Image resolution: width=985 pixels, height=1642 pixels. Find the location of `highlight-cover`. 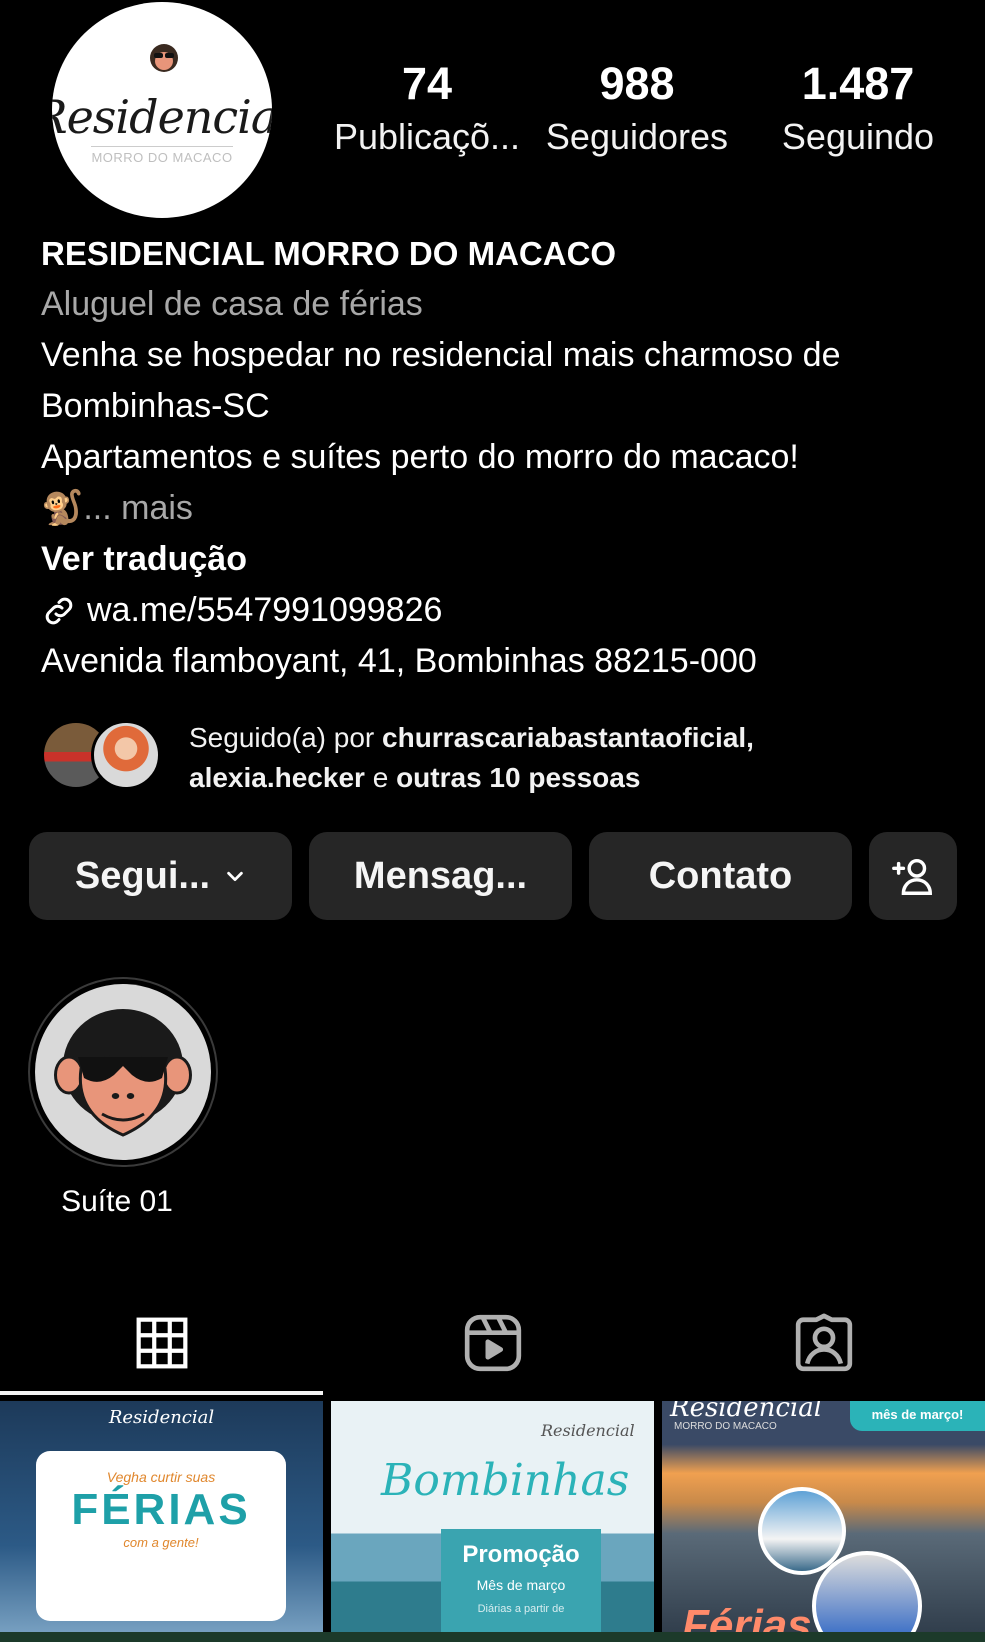

highlight-cover is located at coordinates (123, 1072).